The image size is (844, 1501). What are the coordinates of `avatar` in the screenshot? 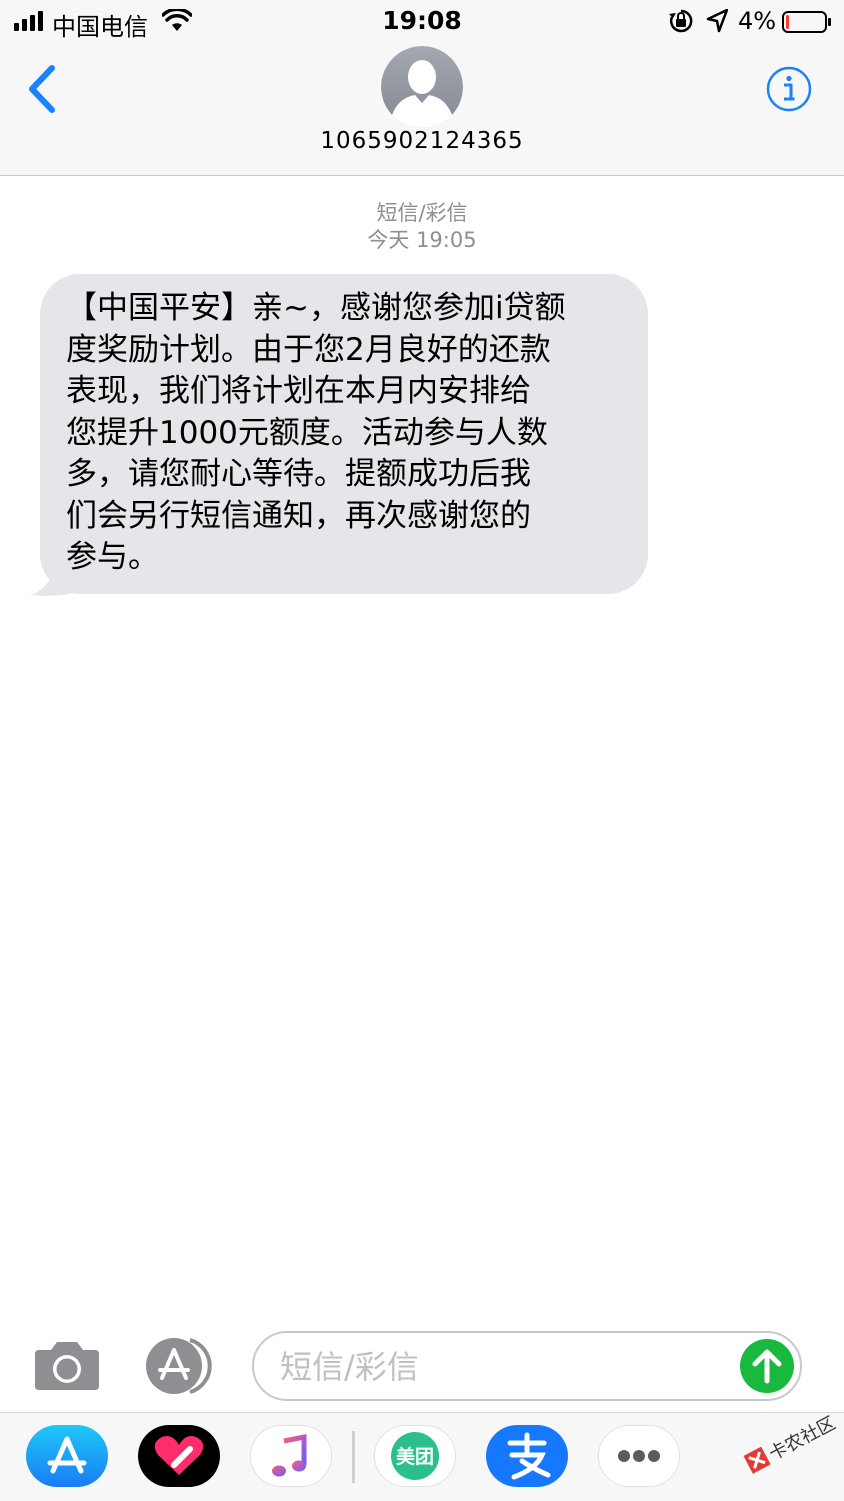 It's located at (422, 87).